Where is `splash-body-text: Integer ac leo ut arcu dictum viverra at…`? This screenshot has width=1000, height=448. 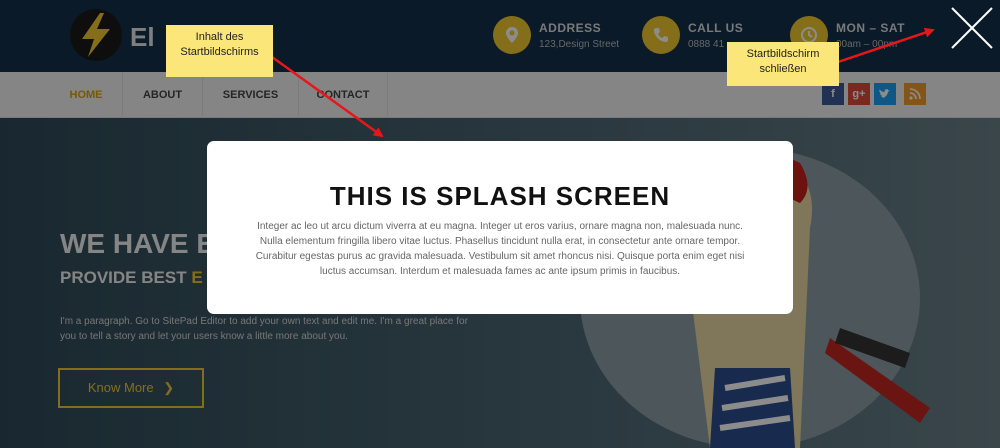
splash-body-text: Integer ac leo ut arcu dictum viverra at… is located at coordinates (500, 249).